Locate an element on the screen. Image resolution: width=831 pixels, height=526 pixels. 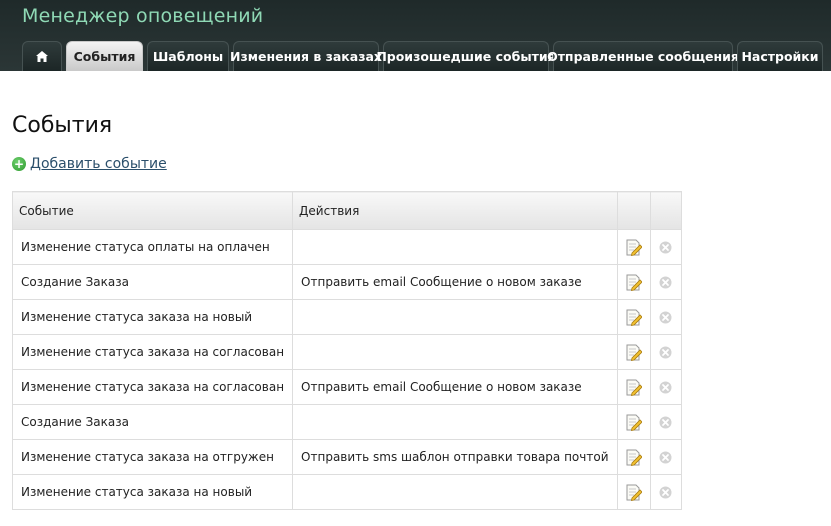
table-header-row: Событие Действия is located at coordinates (346, 210).